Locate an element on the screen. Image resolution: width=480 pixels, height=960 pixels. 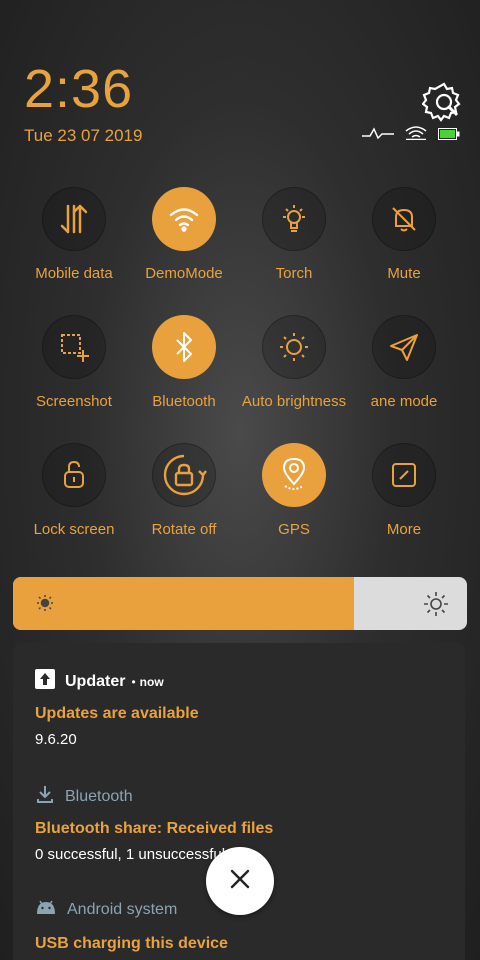
notification-text: 0 successful, 1 unsuccessful is located at coordinates (130, 854).